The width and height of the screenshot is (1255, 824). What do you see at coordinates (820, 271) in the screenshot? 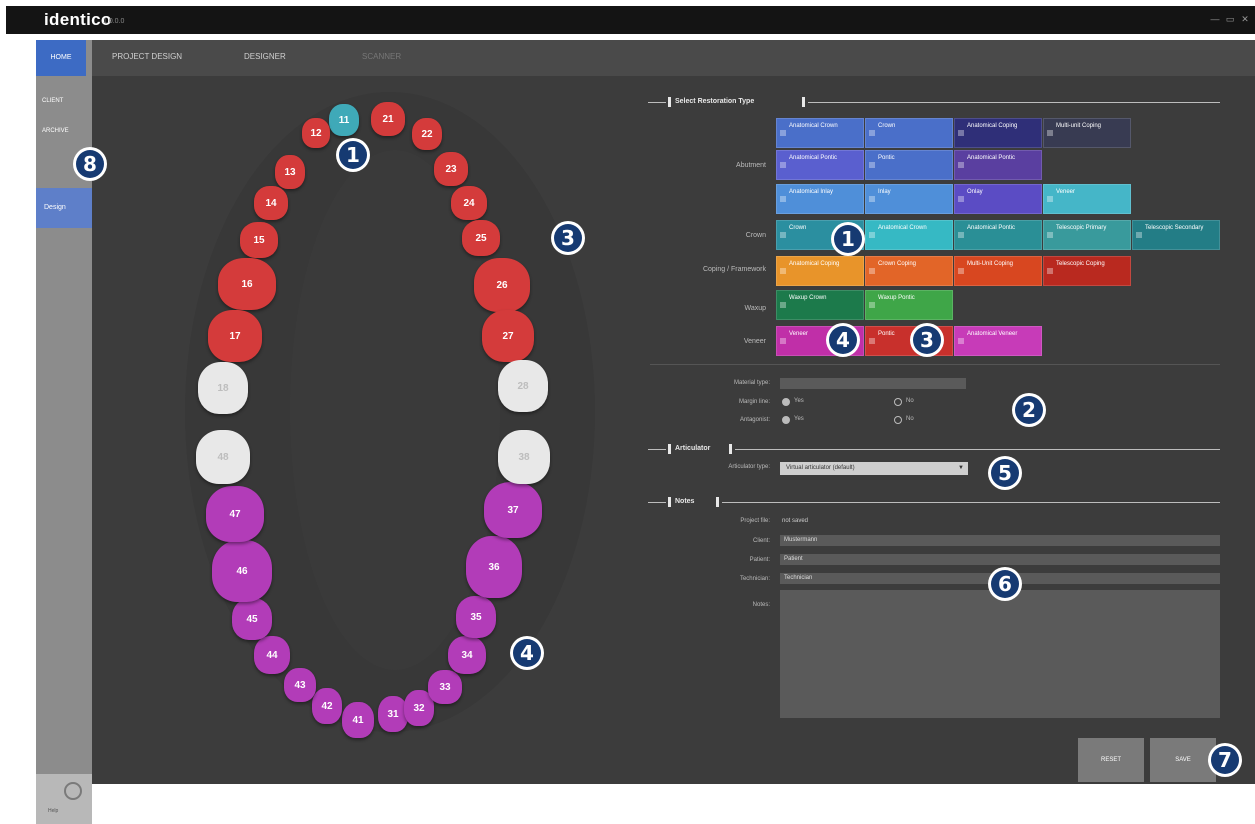
I see `cell-coping-anatomical: Anatomical Coping` at bounding box center [820, 271].